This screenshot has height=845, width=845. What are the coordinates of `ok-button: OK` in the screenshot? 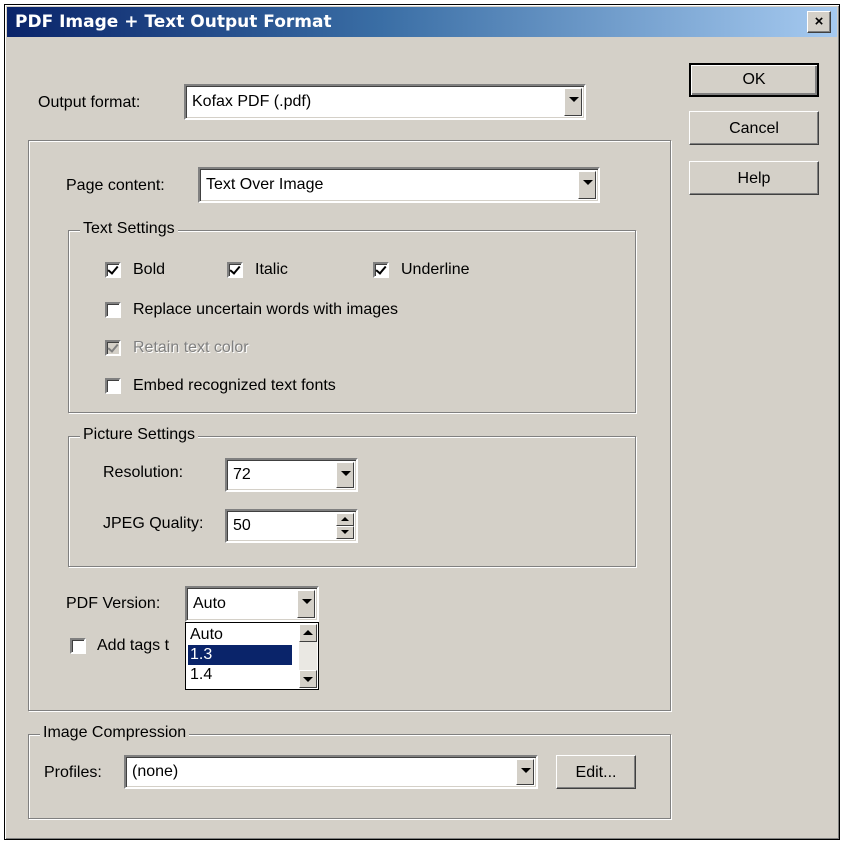 It's located at (754, 80).